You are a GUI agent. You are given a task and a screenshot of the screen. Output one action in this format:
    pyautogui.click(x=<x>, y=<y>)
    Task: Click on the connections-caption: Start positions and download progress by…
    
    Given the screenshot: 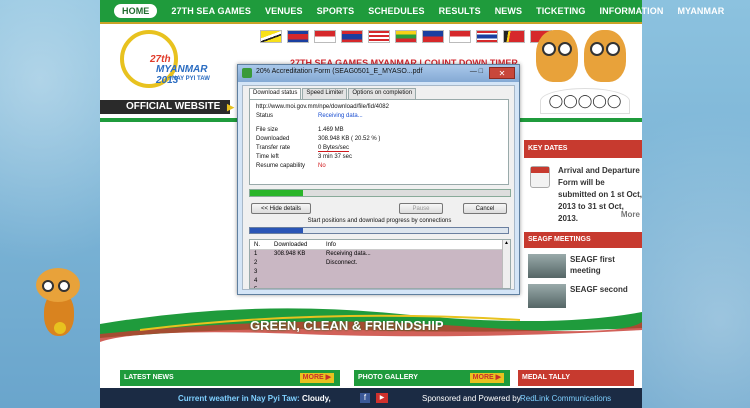 What is the action you would take?
    pyautogui.click(x=379, y=221)
    